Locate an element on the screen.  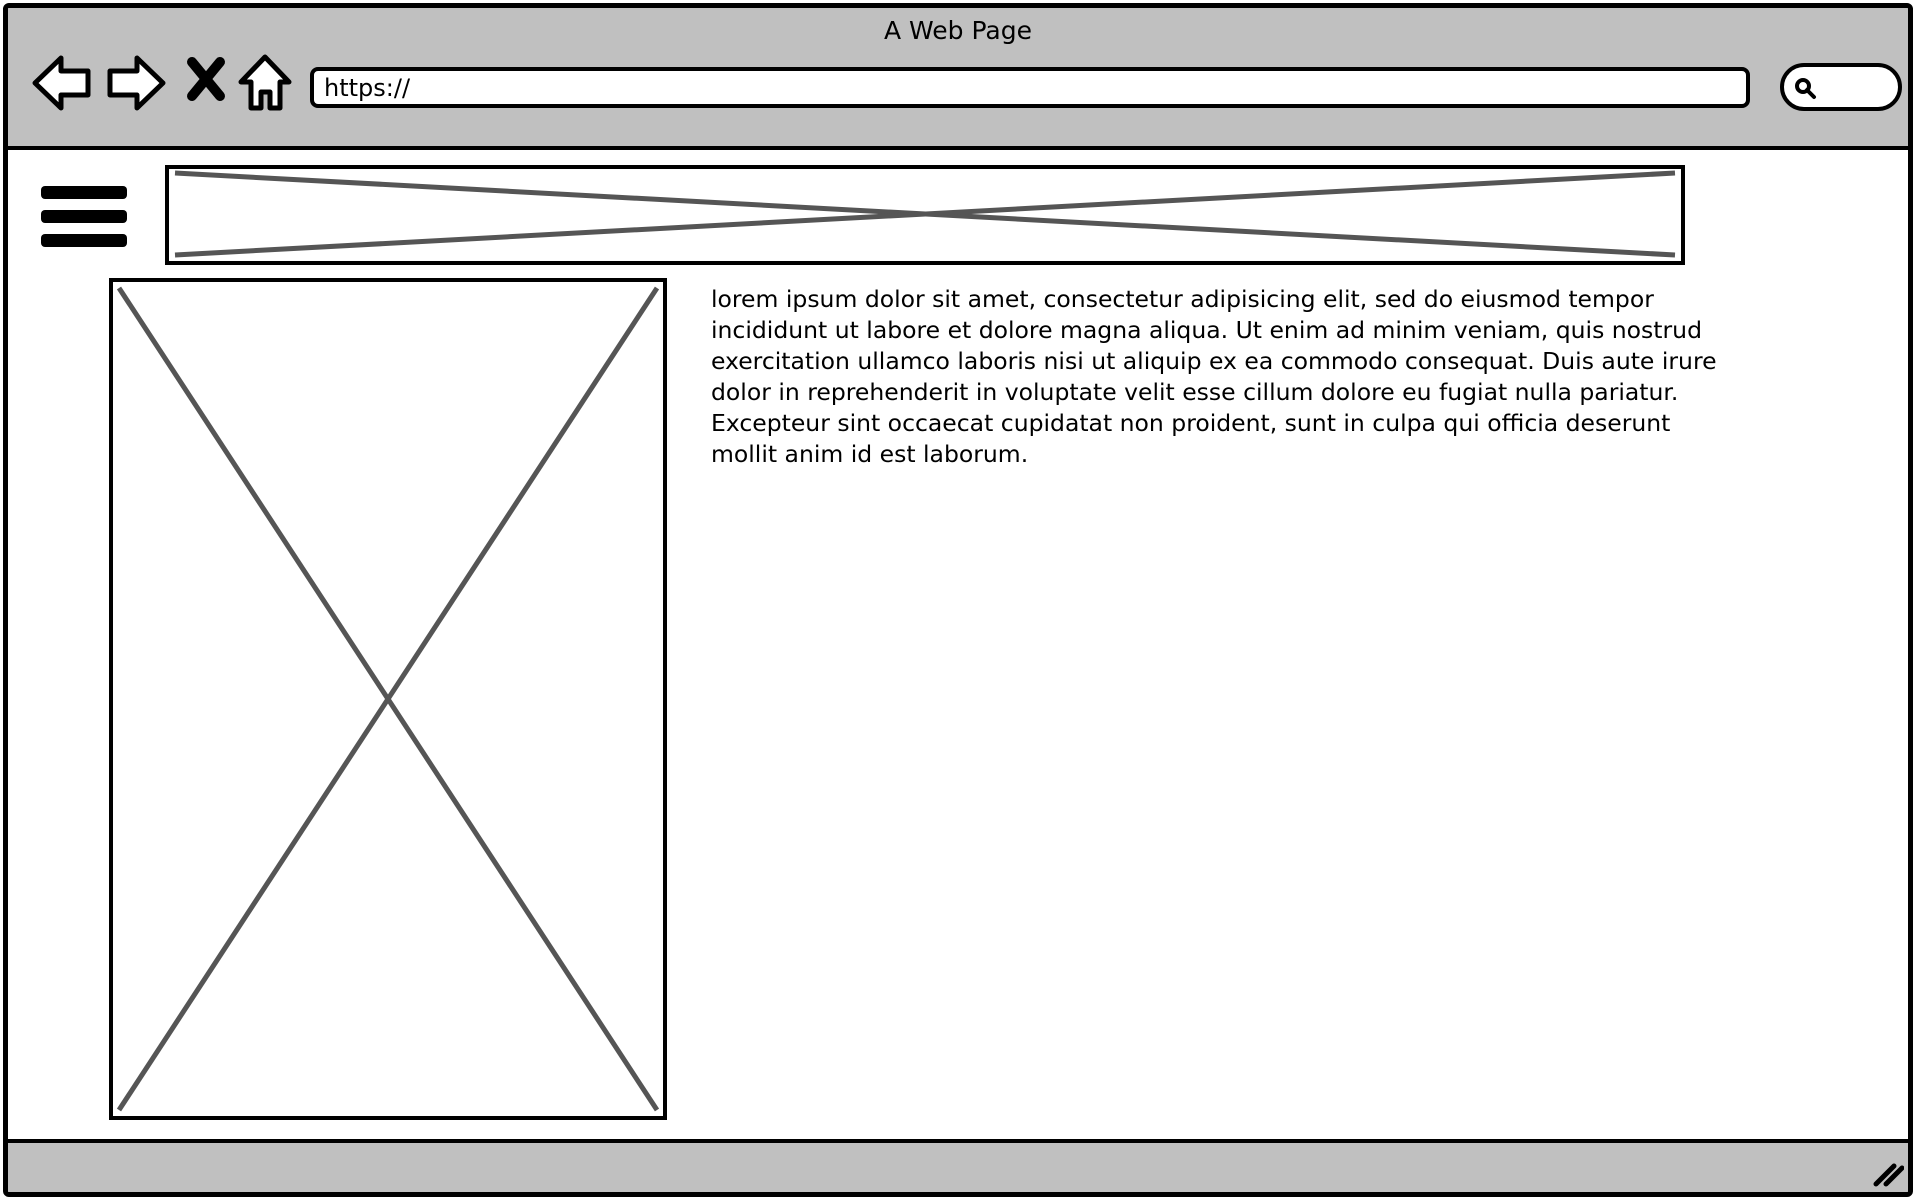
close-icon is located at coordinates (207, 83).